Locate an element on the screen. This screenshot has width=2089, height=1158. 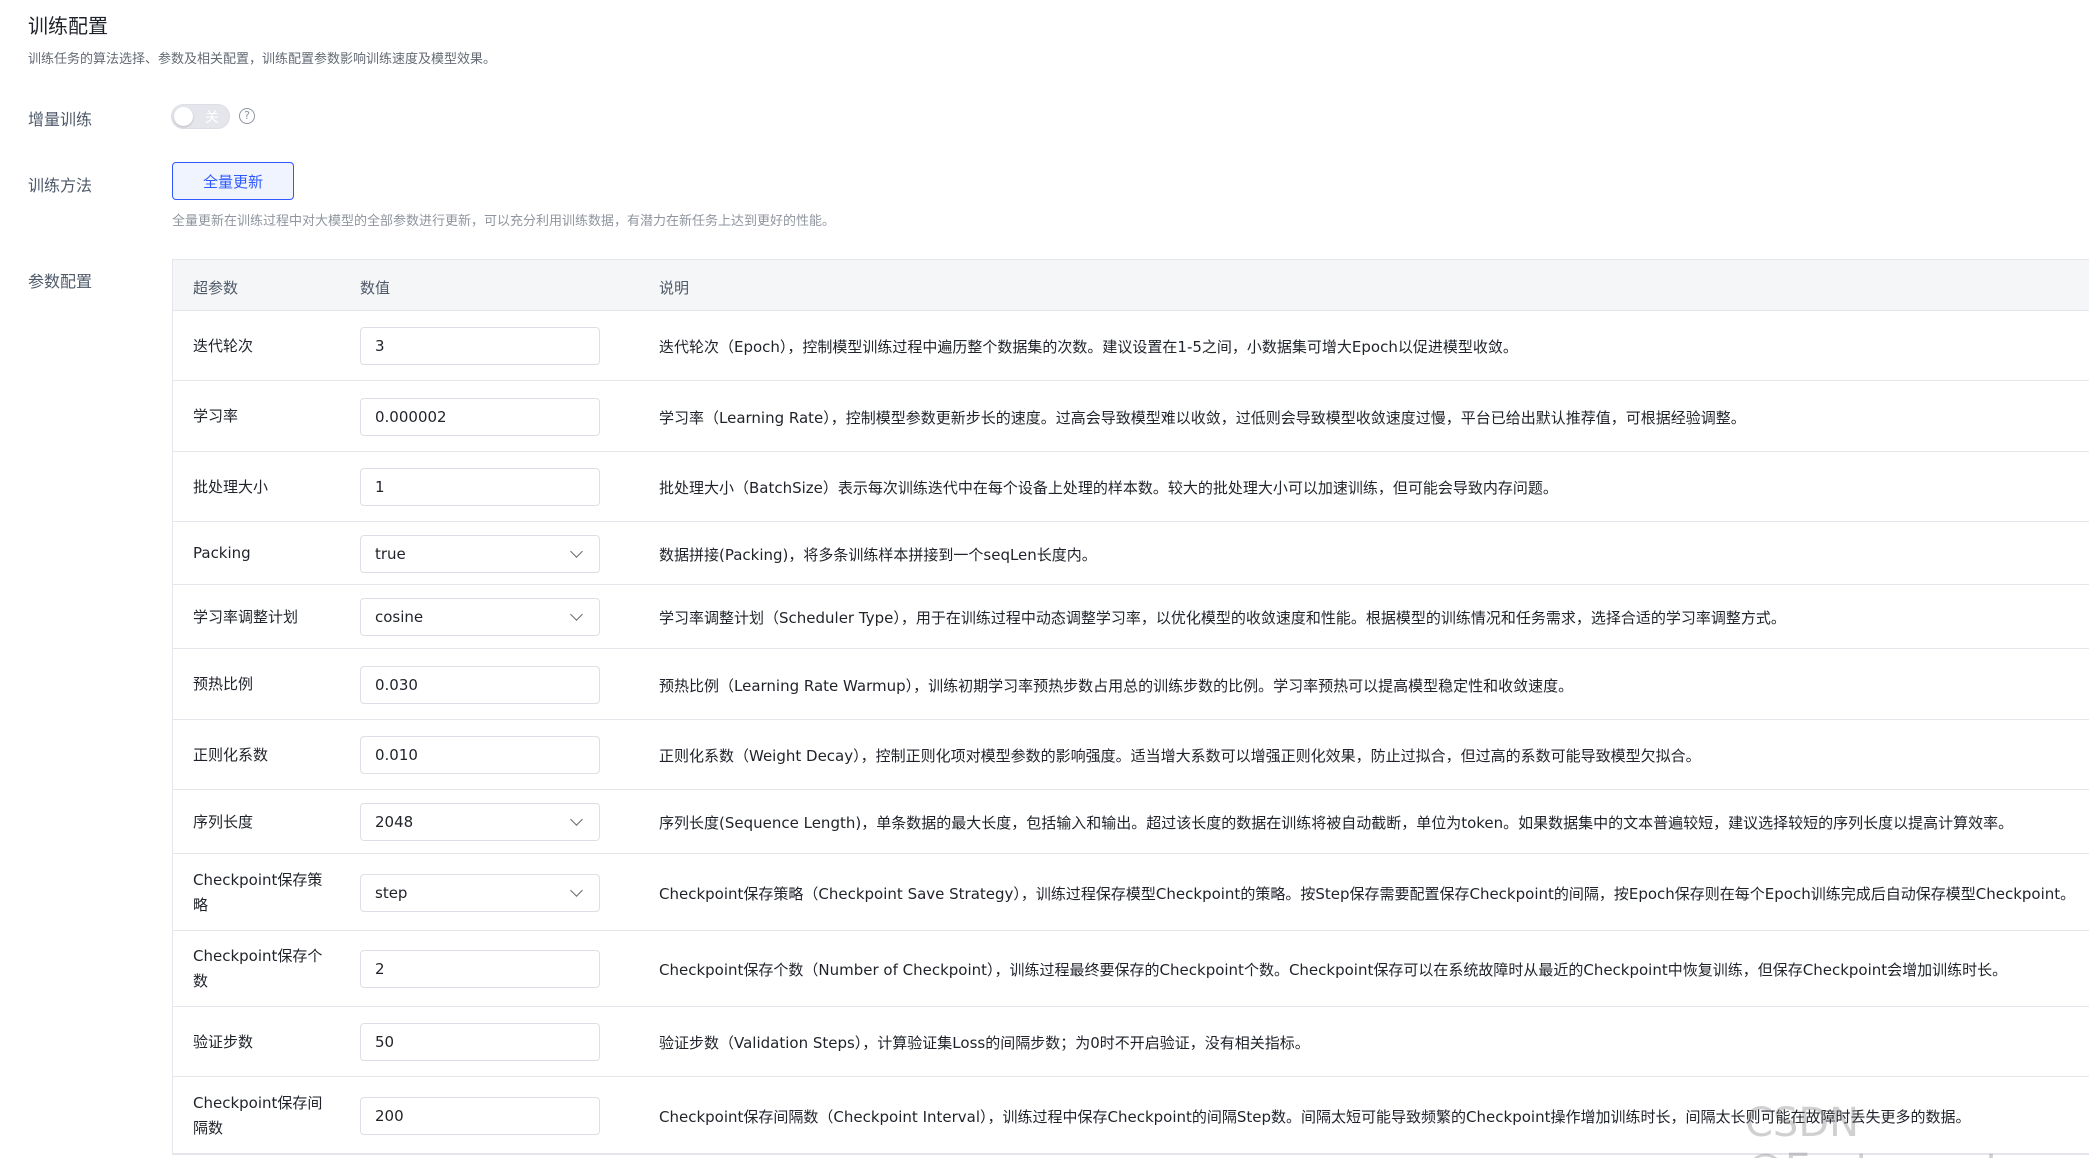
page-description: 训练任务的算法选择、参数及相关配置，训练配置参数影响训练速度及模型效果。 is located at coordinates (262, 59).